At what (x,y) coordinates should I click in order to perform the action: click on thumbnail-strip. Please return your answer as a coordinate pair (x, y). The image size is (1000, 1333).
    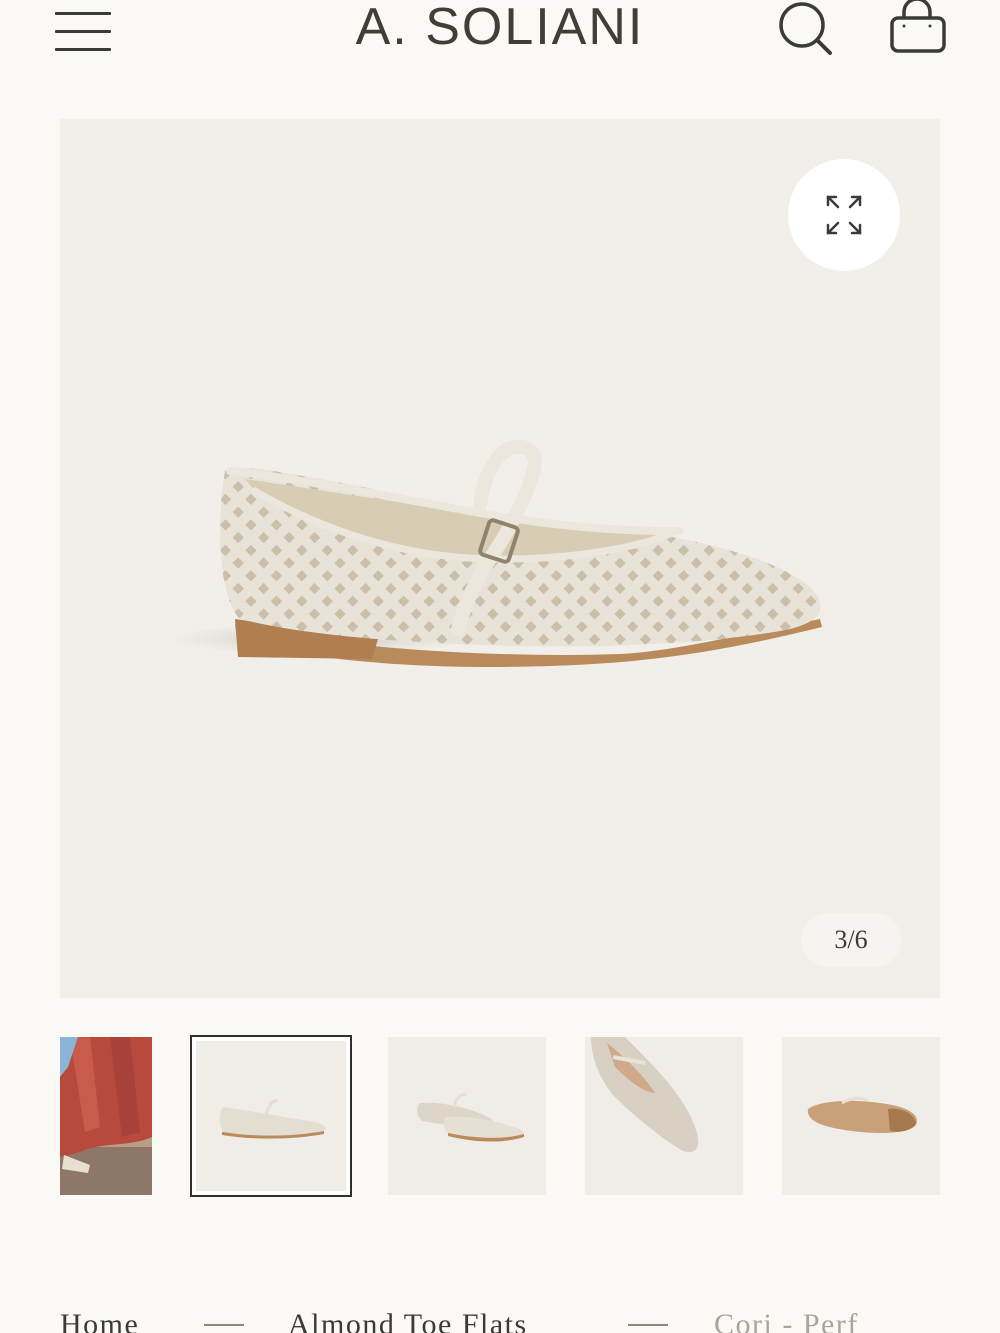
    Looking at the image, I should click on (500, 1116).